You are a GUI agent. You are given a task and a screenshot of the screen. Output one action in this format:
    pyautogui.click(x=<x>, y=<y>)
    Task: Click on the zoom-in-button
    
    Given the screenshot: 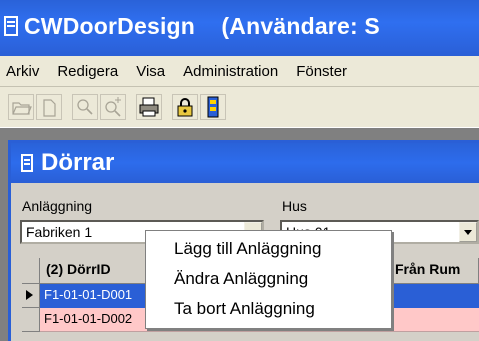 What is the action you would take?
    pyautogui.click(x=113, y=107)
    